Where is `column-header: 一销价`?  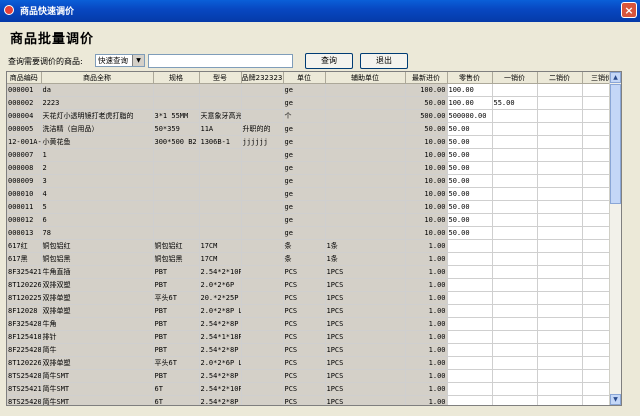
column-header: 一销价 is located at coordinates (515, 78).